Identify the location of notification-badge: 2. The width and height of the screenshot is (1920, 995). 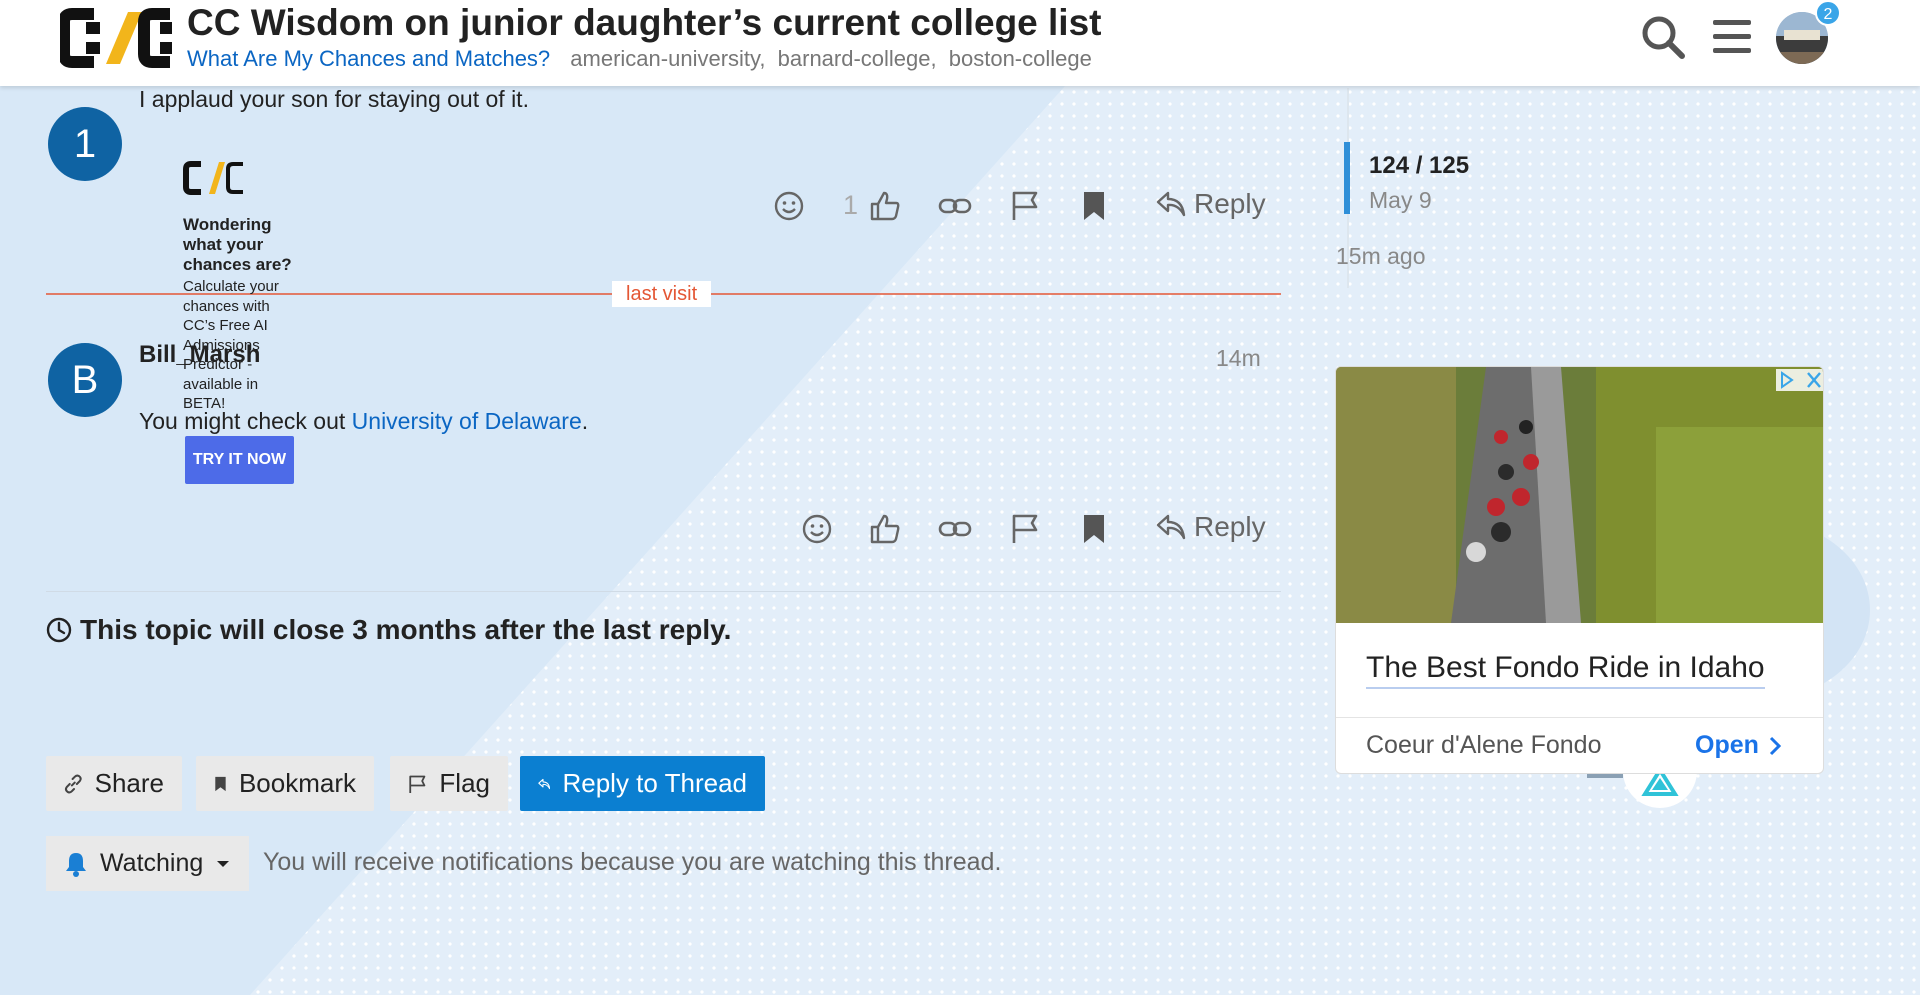
(1828, 13).